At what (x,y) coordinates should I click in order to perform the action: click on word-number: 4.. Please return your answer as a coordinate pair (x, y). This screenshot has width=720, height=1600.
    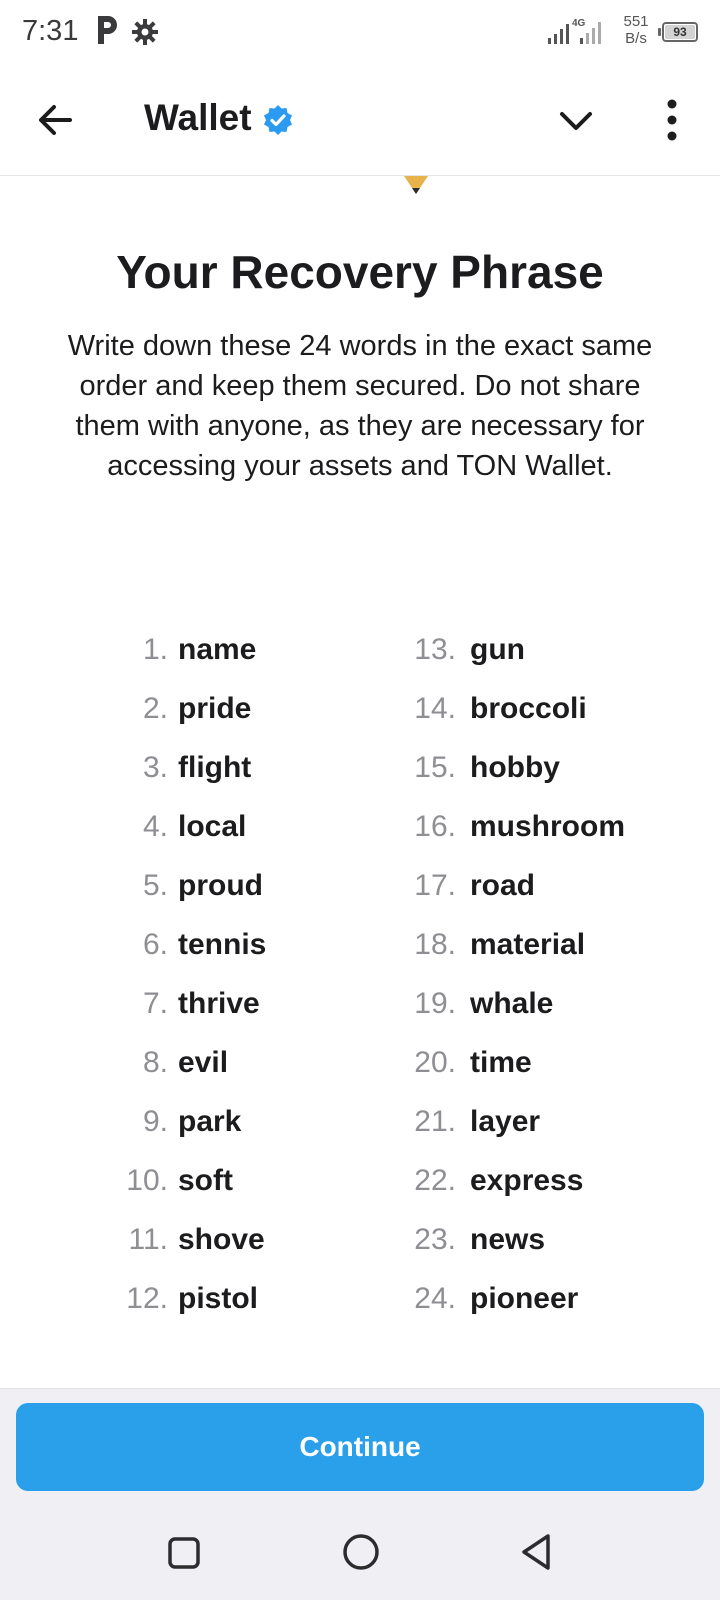
    Looking at the image, I should click on (155, 826).